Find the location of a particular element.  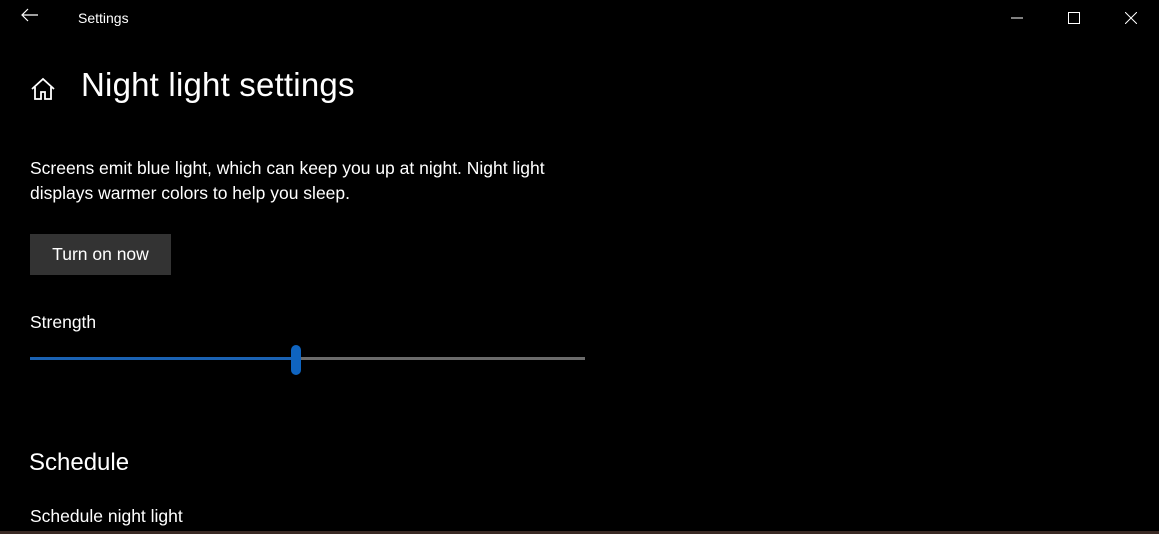

close-button is located at coordinates (1131, 18).